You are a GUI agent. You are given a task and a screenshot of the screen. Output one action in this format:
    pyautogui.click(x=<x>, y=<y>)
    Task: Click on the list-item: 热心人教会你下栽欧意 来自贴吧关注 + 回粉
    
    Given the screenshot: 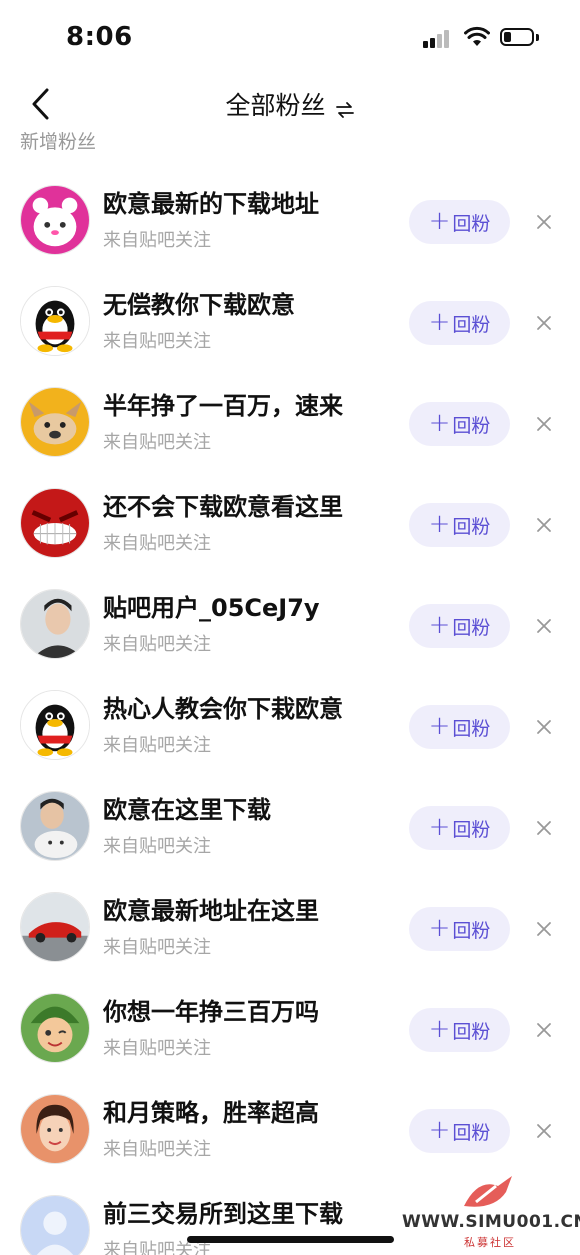 What is the action you would take?
    pyautogui.click(x=290, y=713)
    